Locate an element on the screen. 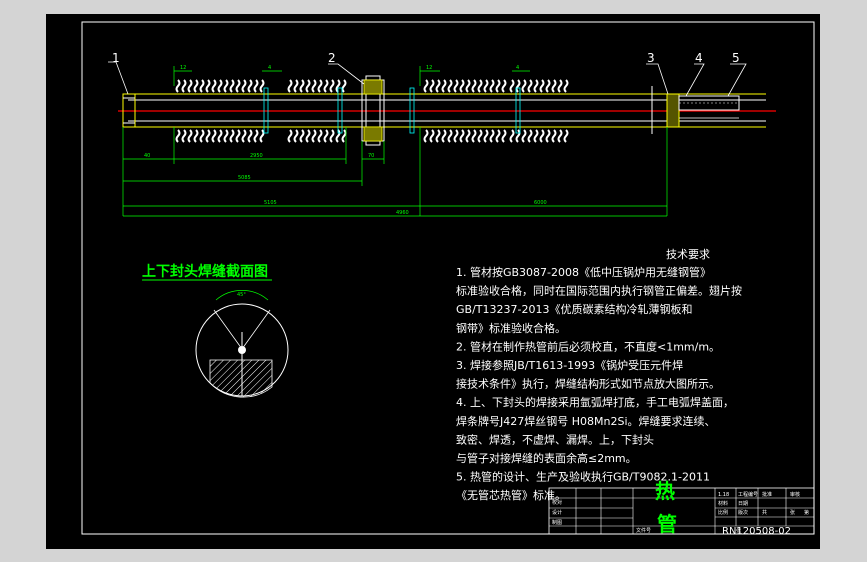 This screenshot has height=562, width=867. weld-hatch-area is located at coordinates (241, 378).